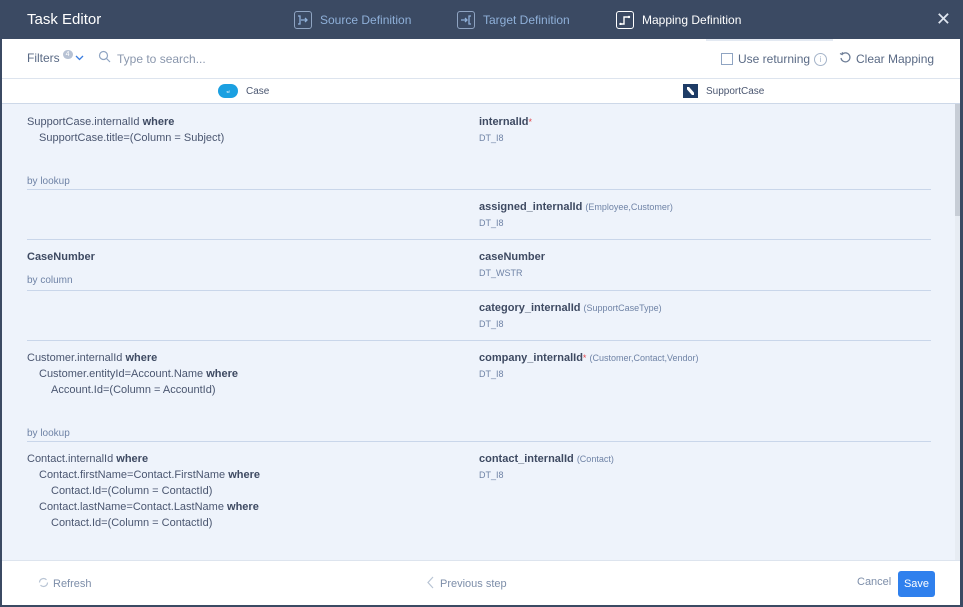 The height and width of the screenshot is (607, 963). I want to click on expression-text: Contact.lastName=Contact.LastName, so click(131, 507).